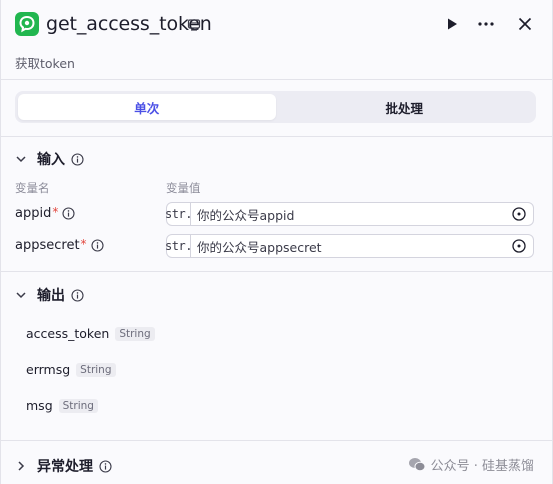 The height and width of the screenshot is (484, 553). Describe the element at coordinates (68, 333) in the screenshot. I see `output-name: access_token` at that location.